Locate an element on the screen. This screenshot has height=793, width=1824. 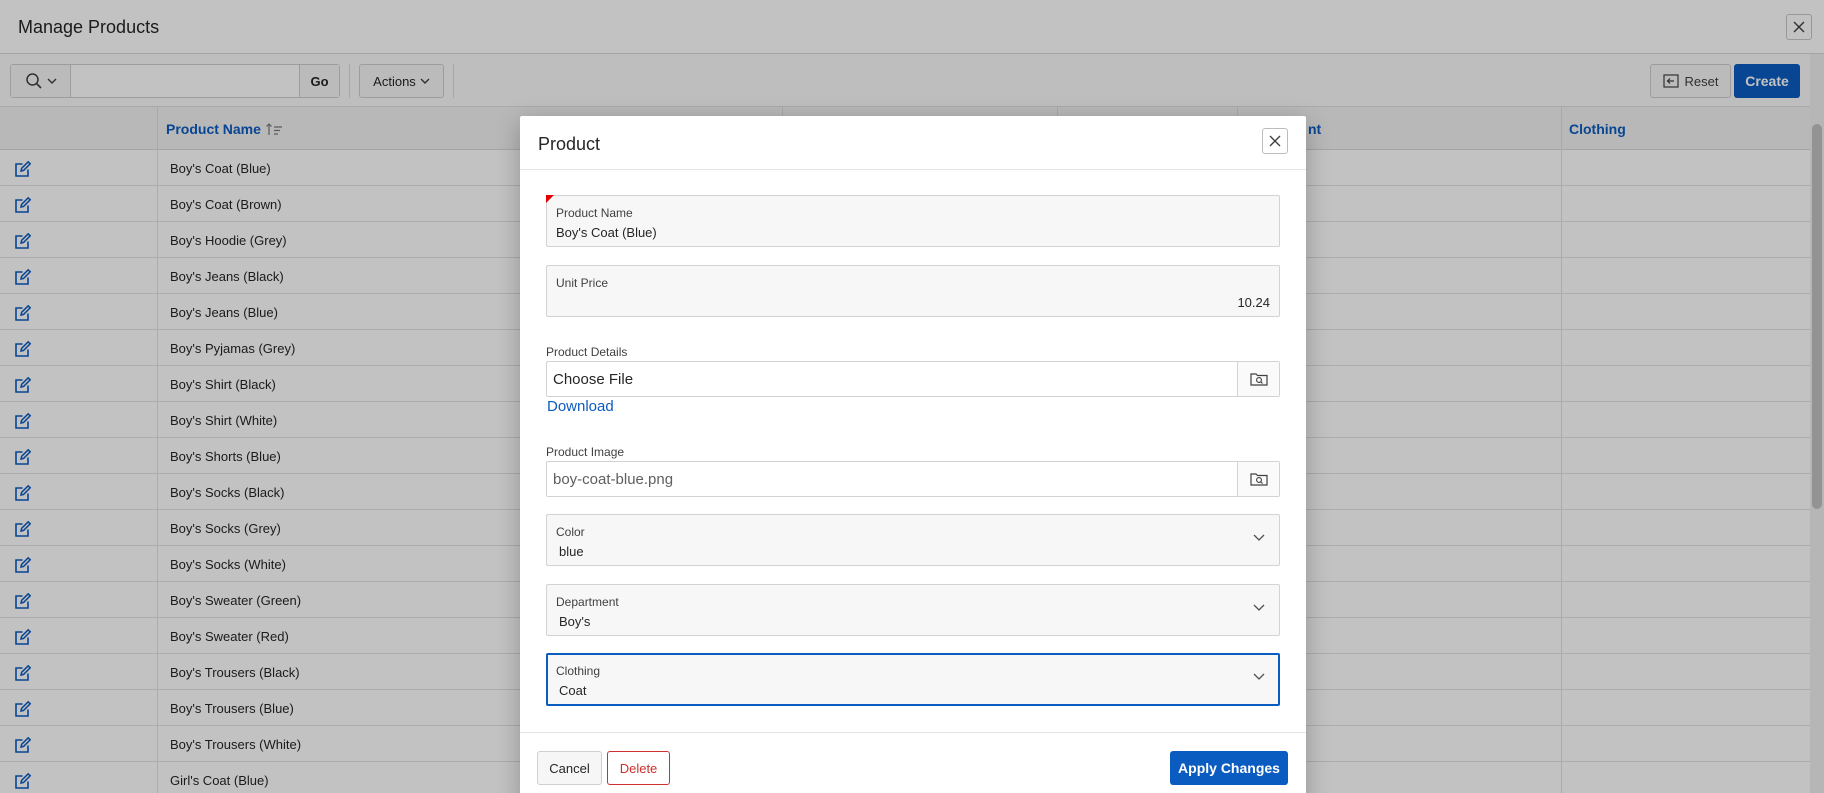
required-indicator is located at coordinates (550, 199).